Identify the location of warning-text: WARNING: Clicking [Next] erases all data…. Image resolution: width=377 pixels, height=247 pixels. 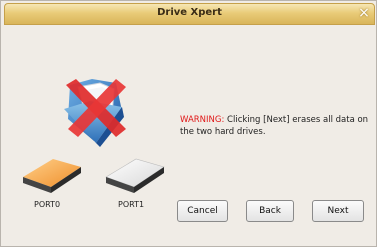
(275, 126).